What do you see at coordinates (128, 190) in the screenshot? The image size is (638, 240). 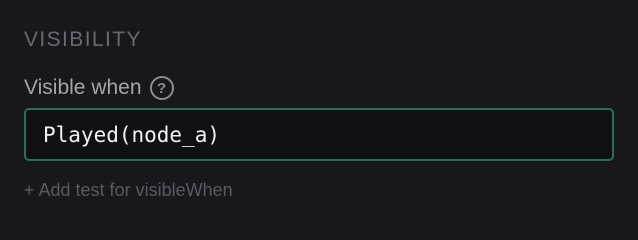 I see `add-test-link: + Add test for visibleWhen` at bounding box center [128, 190].